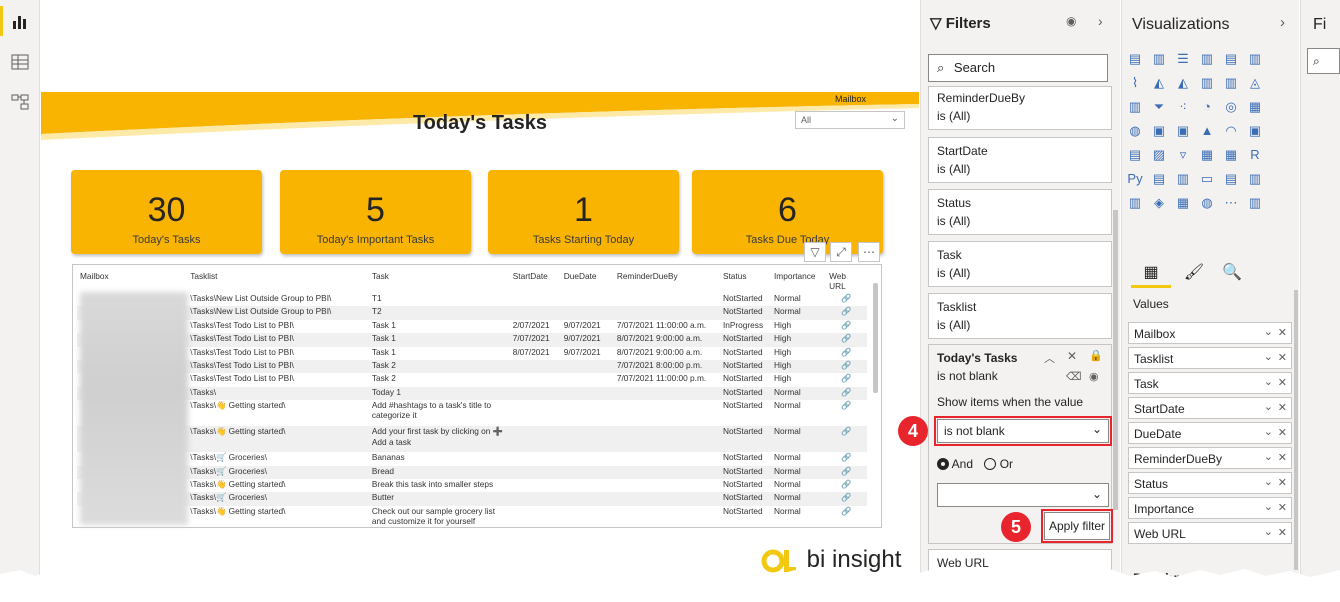  What do you see at coordinates (1183, 59) in the screenshot?
I see `visual-type-icon: ☰` at bounding box center [1183, 59].